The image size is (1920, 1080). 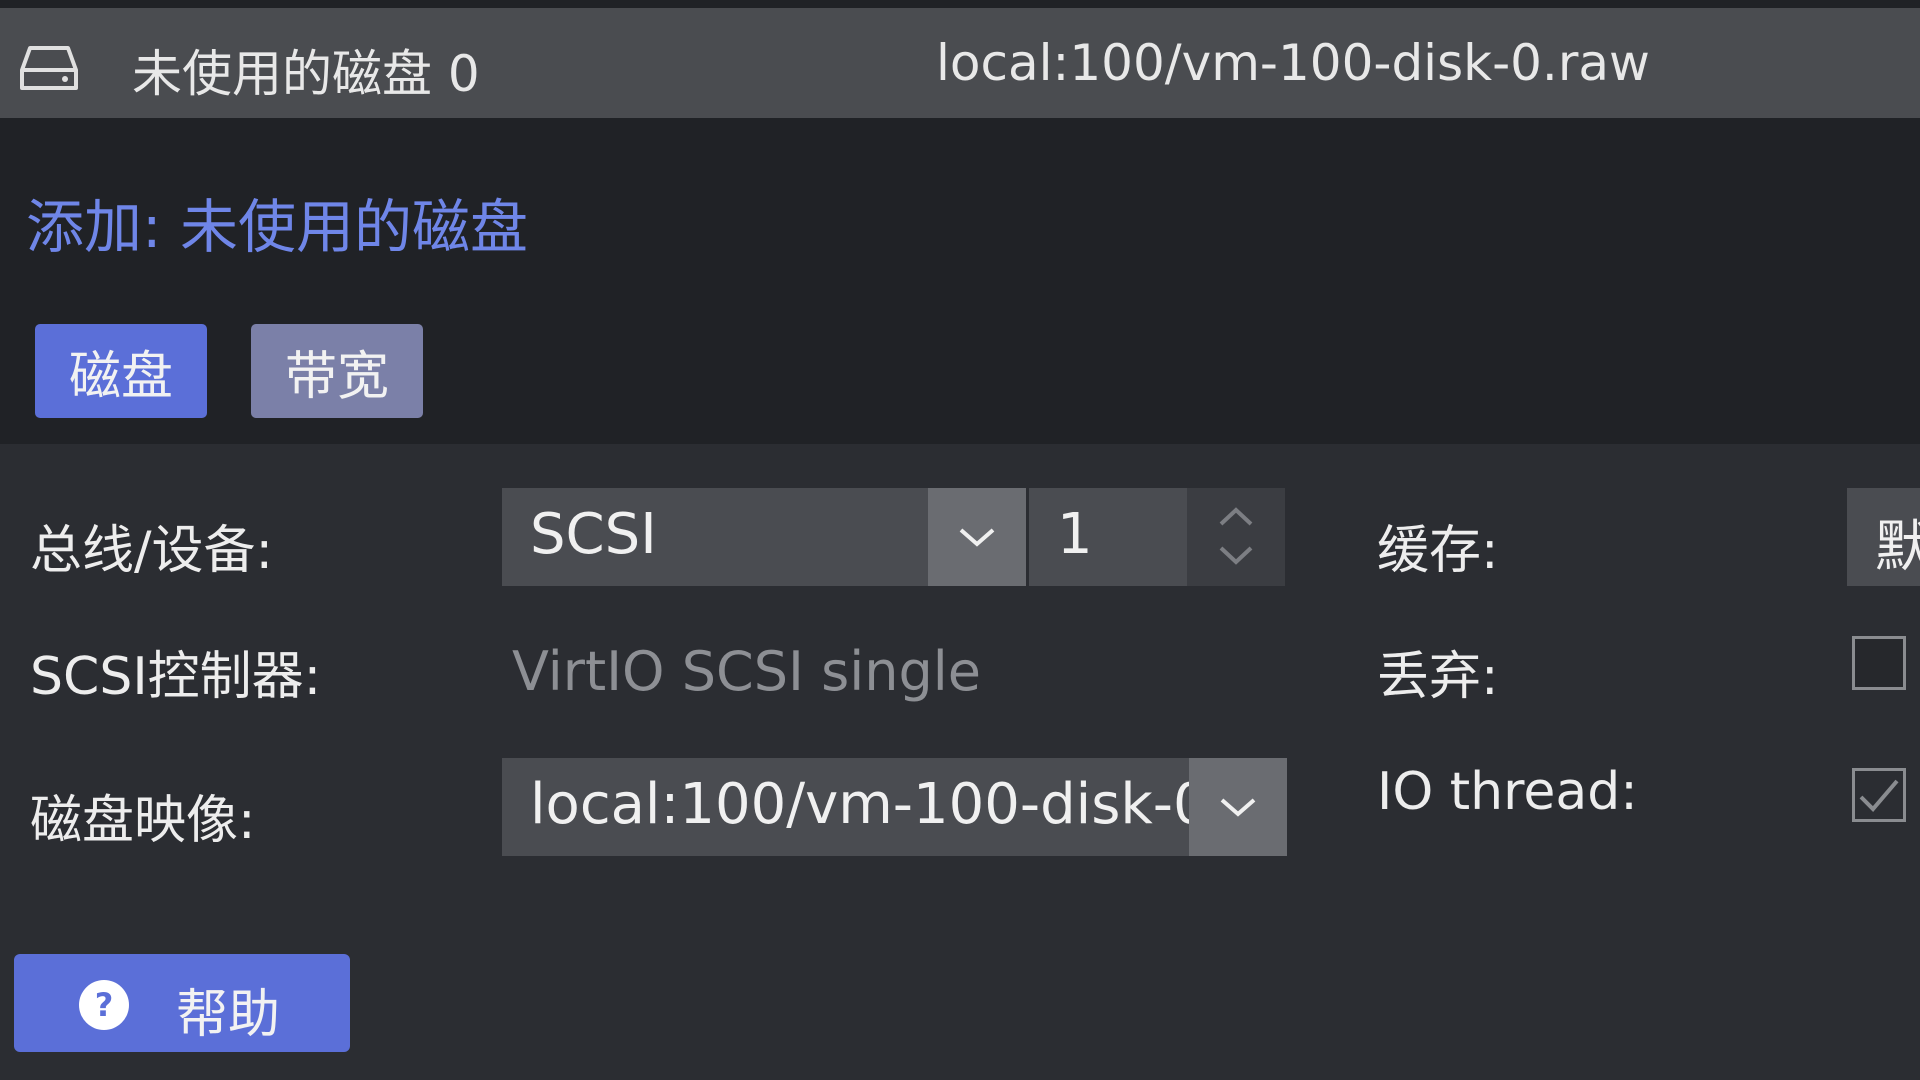 What do you see at coordinates (176, 677) in the screenshot?
I see `scsi-controller-label: SCSI控制器:` at bounding box center [176, 677].